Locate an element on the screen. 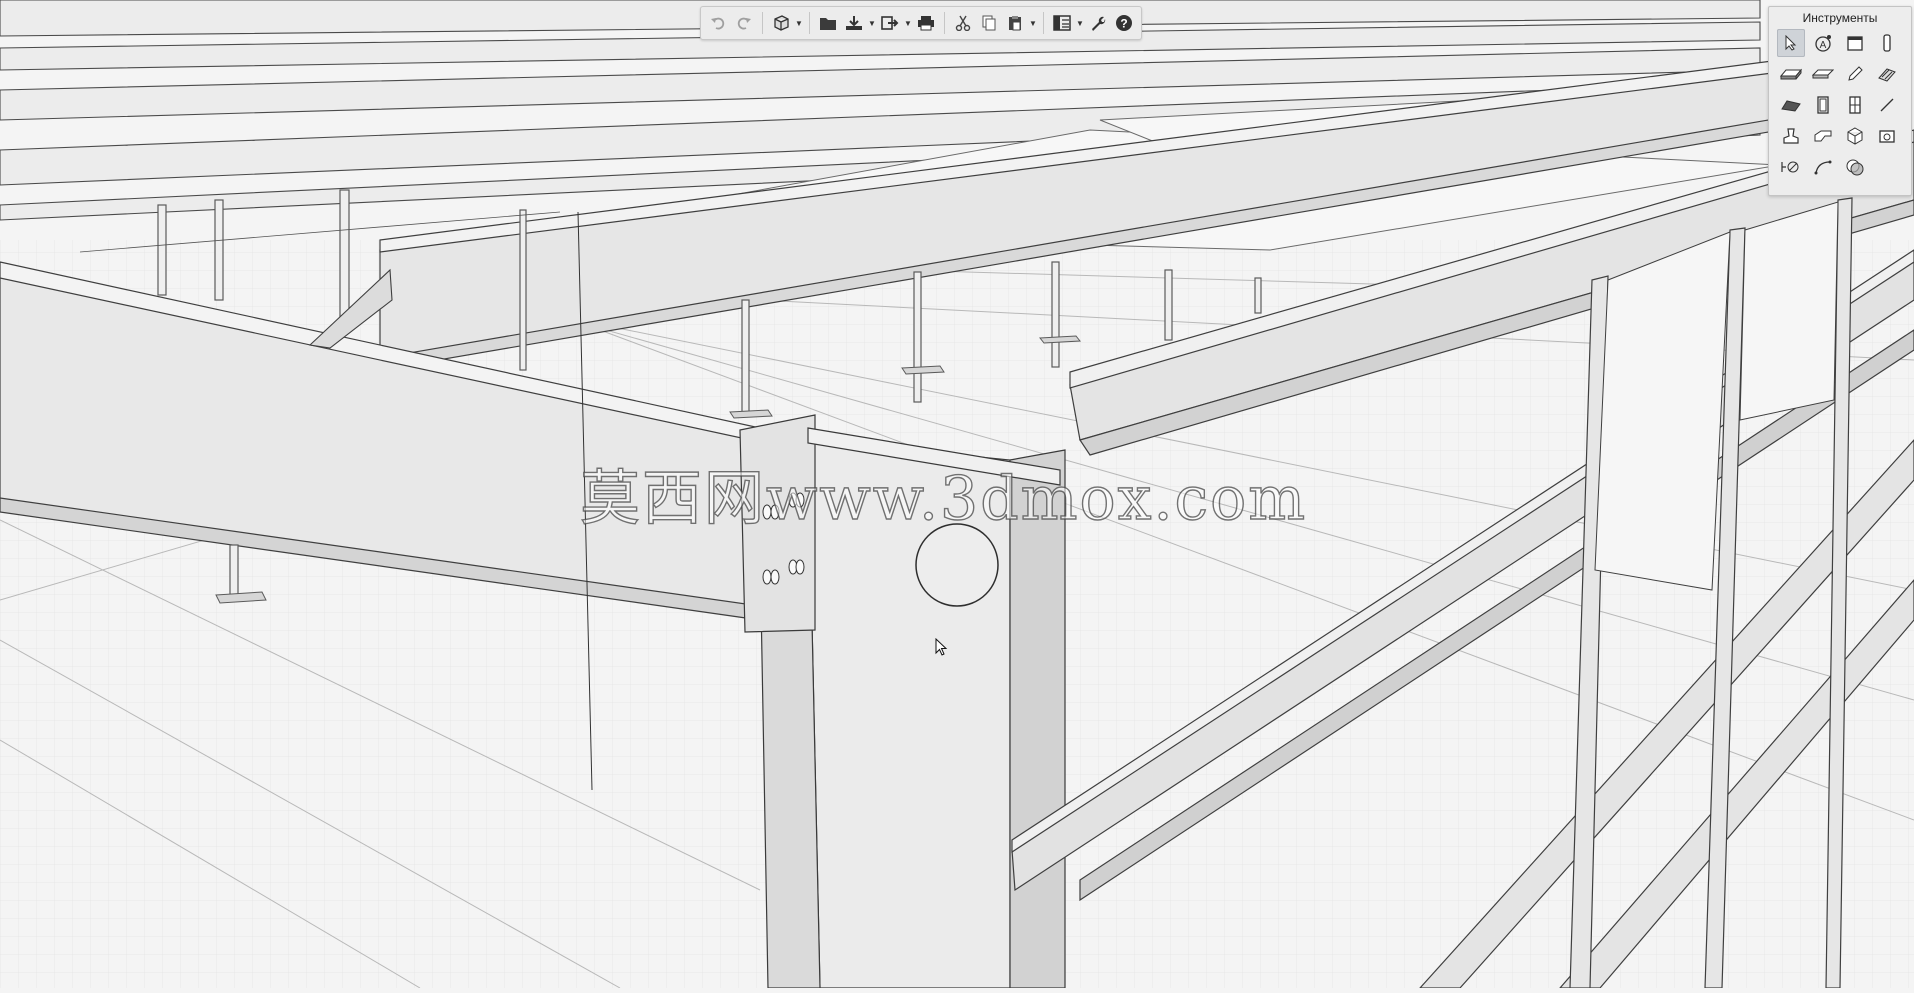  camera-tool is located at coordinates (1887, 136).